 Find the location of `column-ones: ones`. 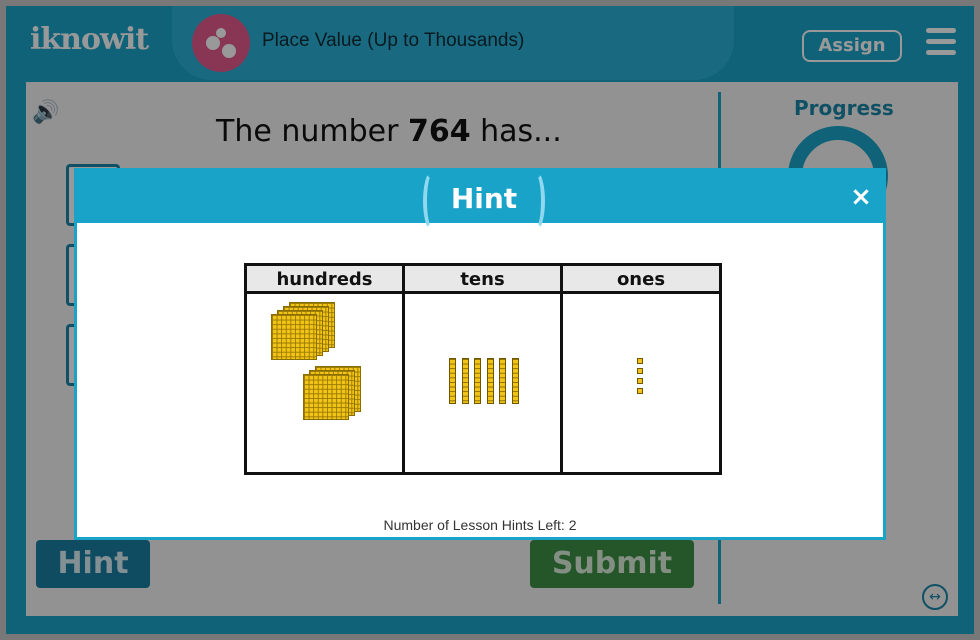

column-ones: ones is located at coordinates (641, 369).